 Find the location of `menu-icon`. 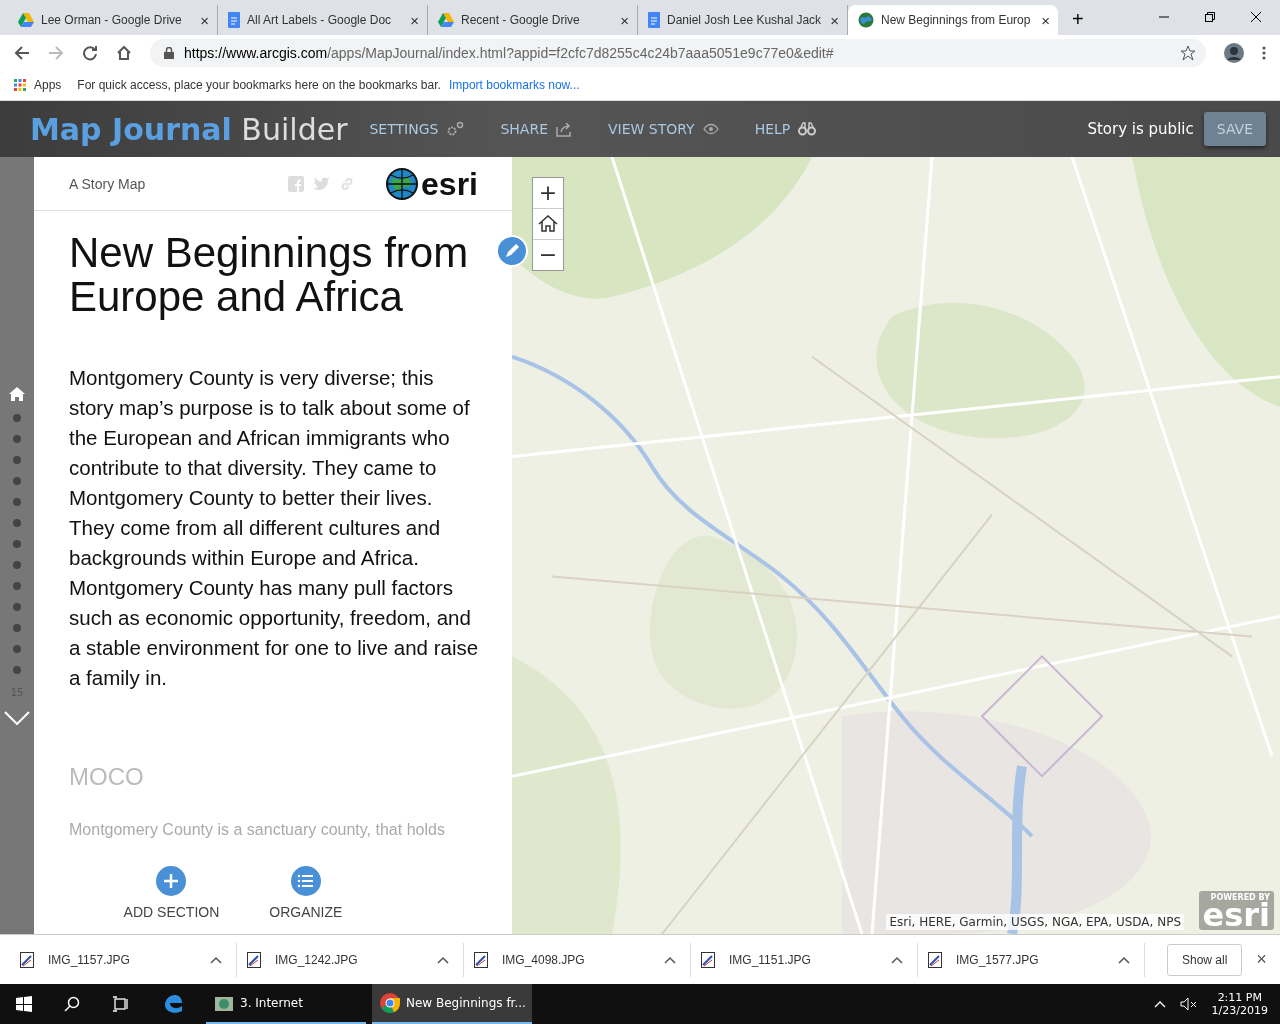

menu-icon is located at coordinates (1264, 52).